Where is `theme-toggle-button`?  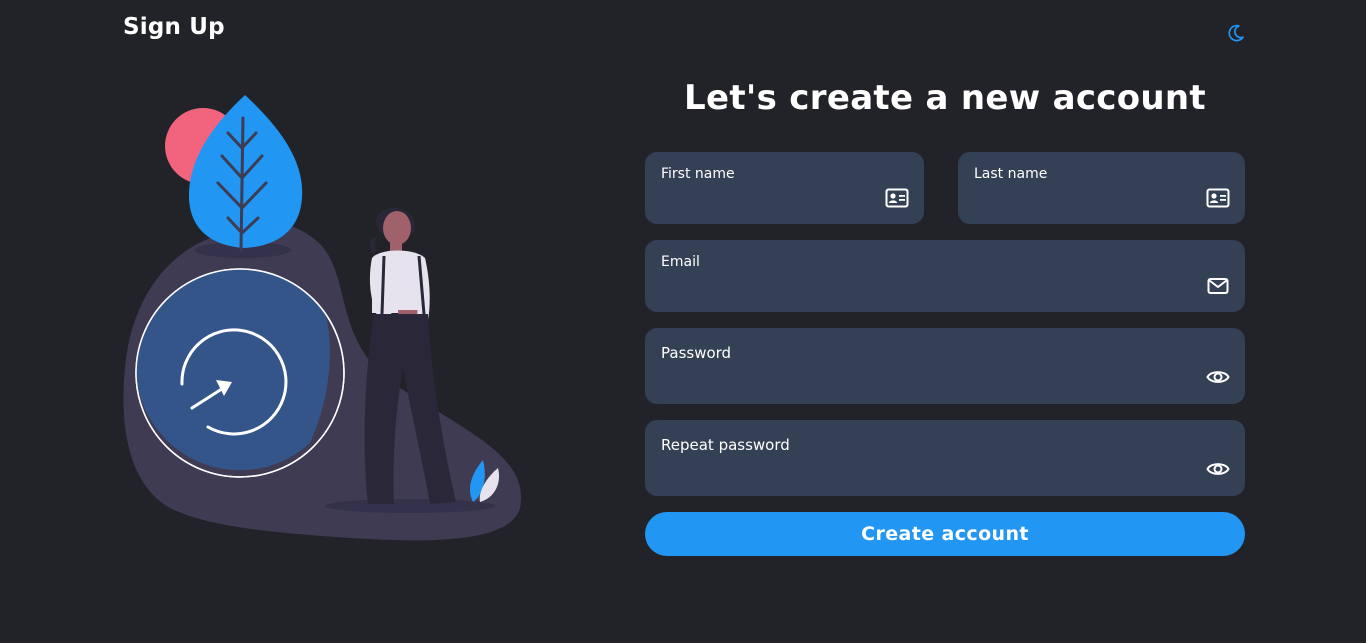 theme-toggle-button is located at coordinates (1236, 33).